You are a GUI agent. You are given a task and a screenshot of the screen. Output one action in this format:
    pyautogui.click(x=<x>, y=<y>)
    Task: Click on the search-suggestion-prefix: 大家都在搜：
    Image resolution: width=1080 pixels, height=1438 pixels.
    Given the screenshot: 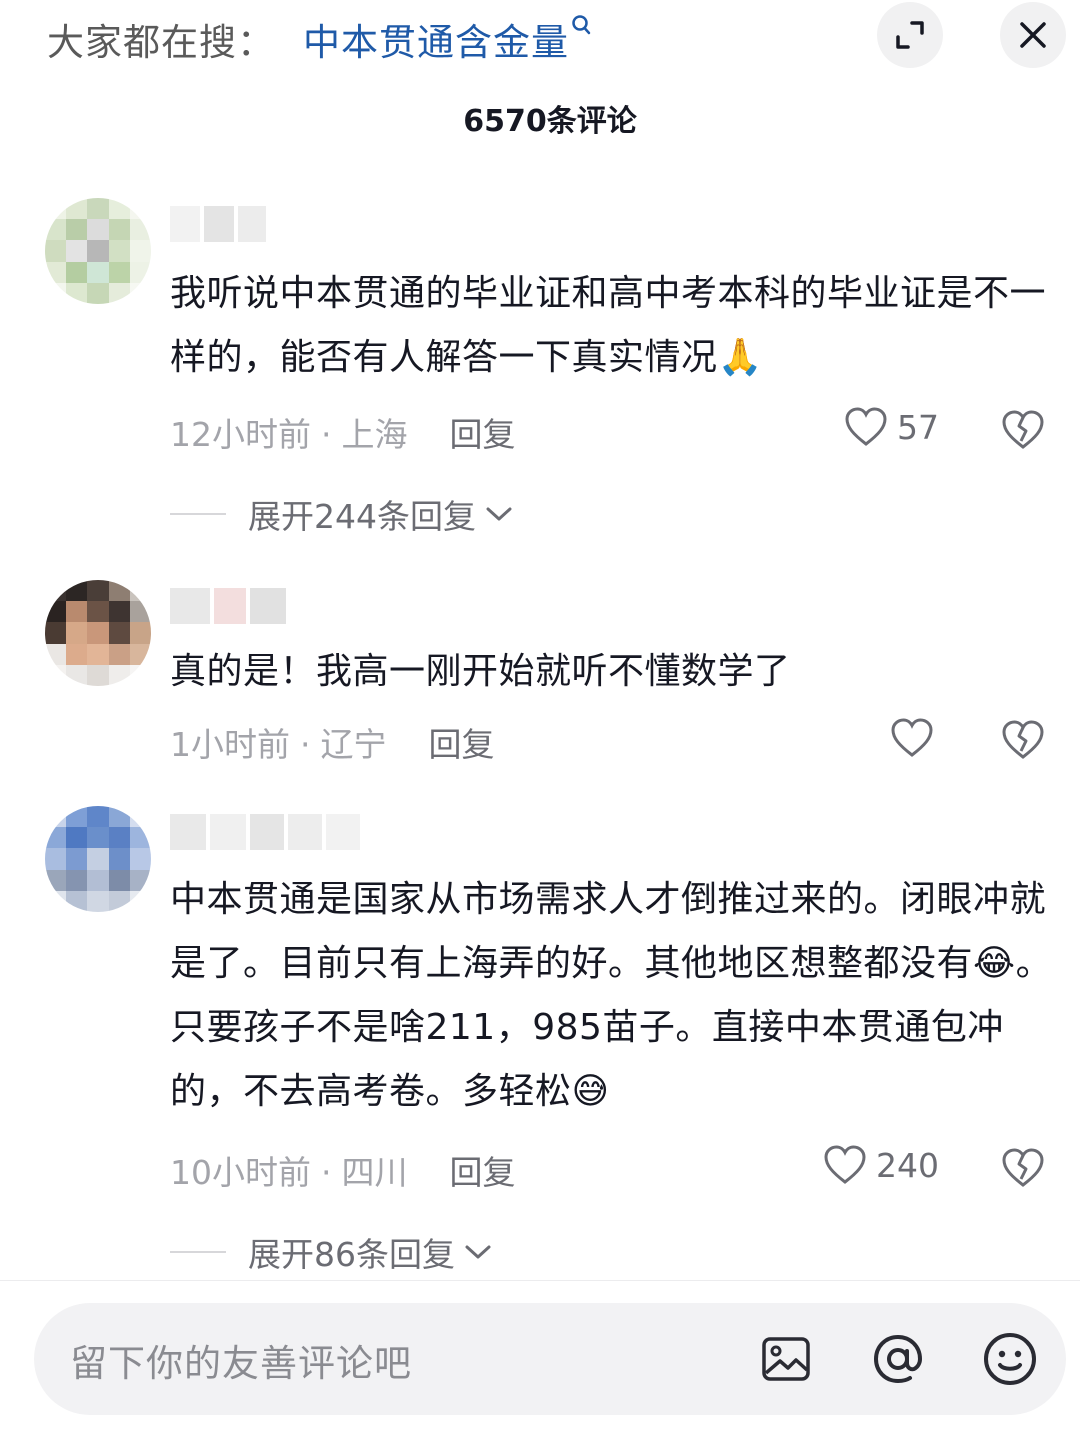 What is the action you would take?
    pyautogui.click(x=161, y=42)
    